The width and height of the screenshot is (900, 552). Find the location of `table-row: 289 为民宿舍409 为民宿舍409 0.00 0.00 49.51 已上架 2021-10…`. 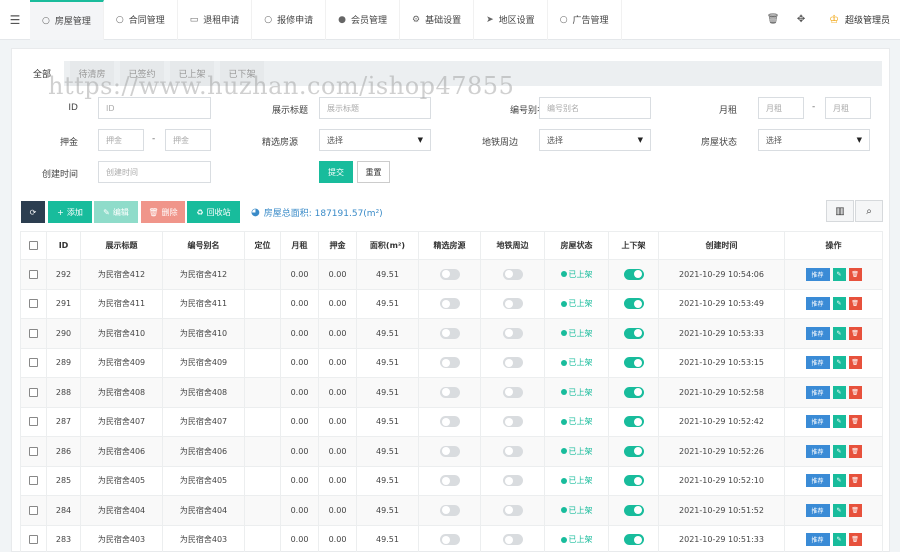

table-row: 289 为民宿舍409 为民宿舍409 0.00 0.00 49.51 已上架 2021-10… is located at coordinates (451, 362).